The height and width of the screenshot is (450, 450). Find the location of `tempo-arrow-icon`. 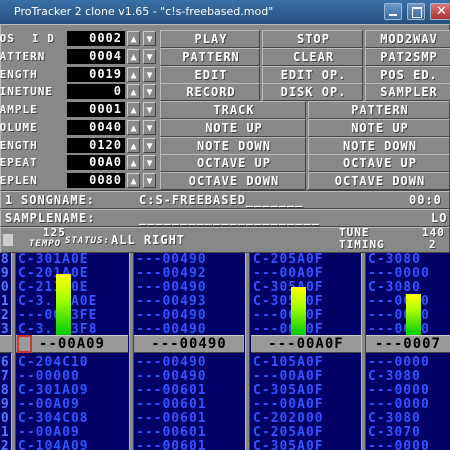

tempo-arrow-icon is located at coordinates (8, 240).